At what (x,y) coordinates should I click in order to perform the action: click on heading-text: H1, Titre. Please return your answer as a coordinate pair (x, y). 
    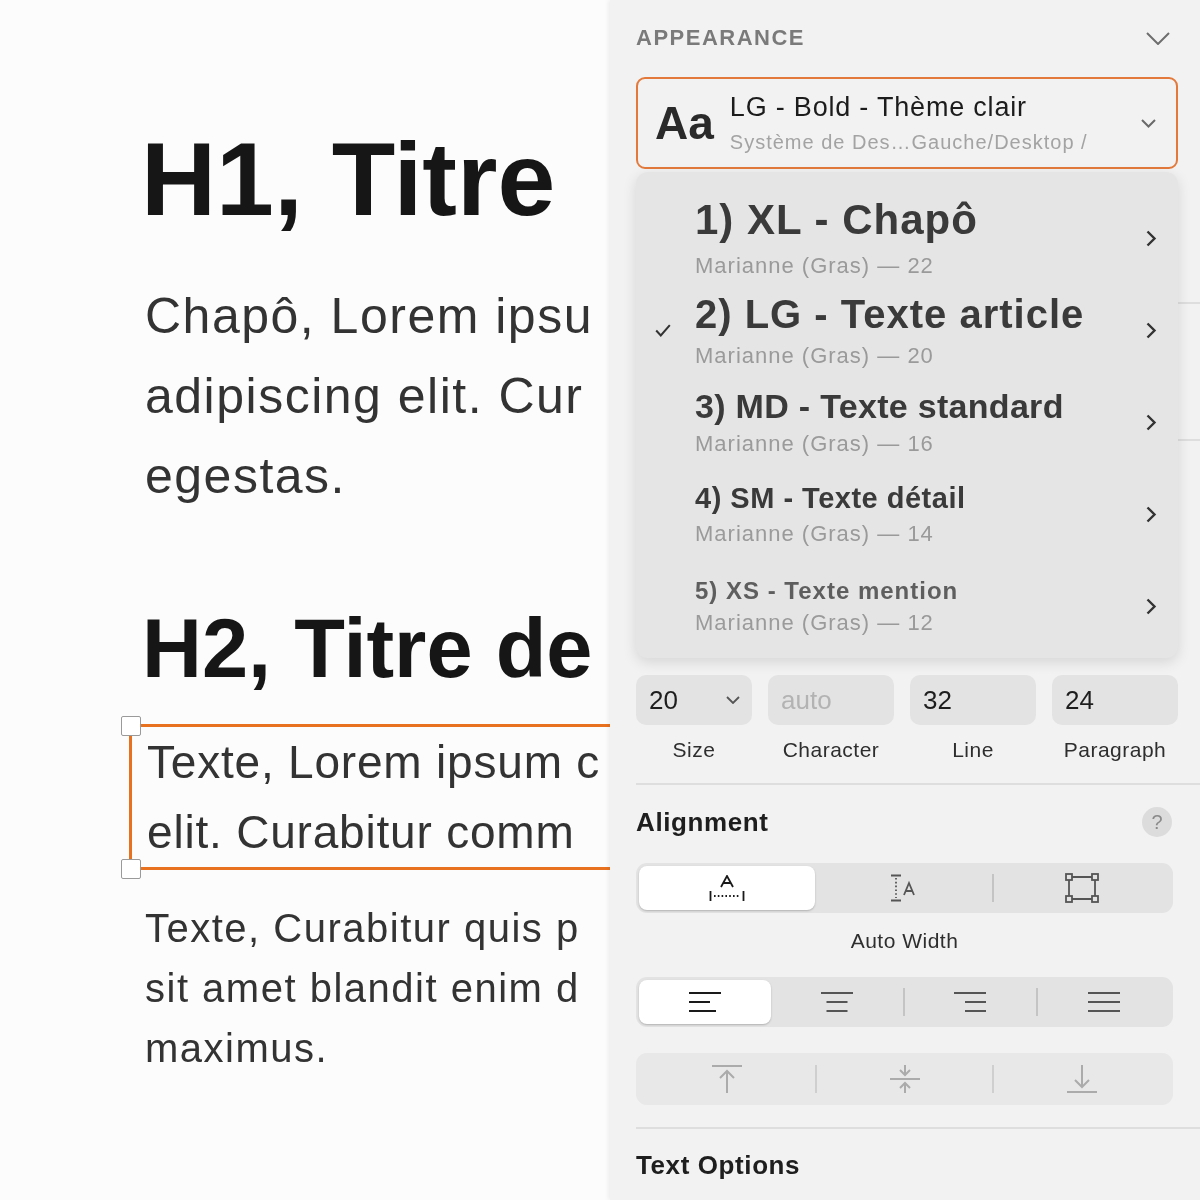
    Looking at the image, I should click on (348, 179).